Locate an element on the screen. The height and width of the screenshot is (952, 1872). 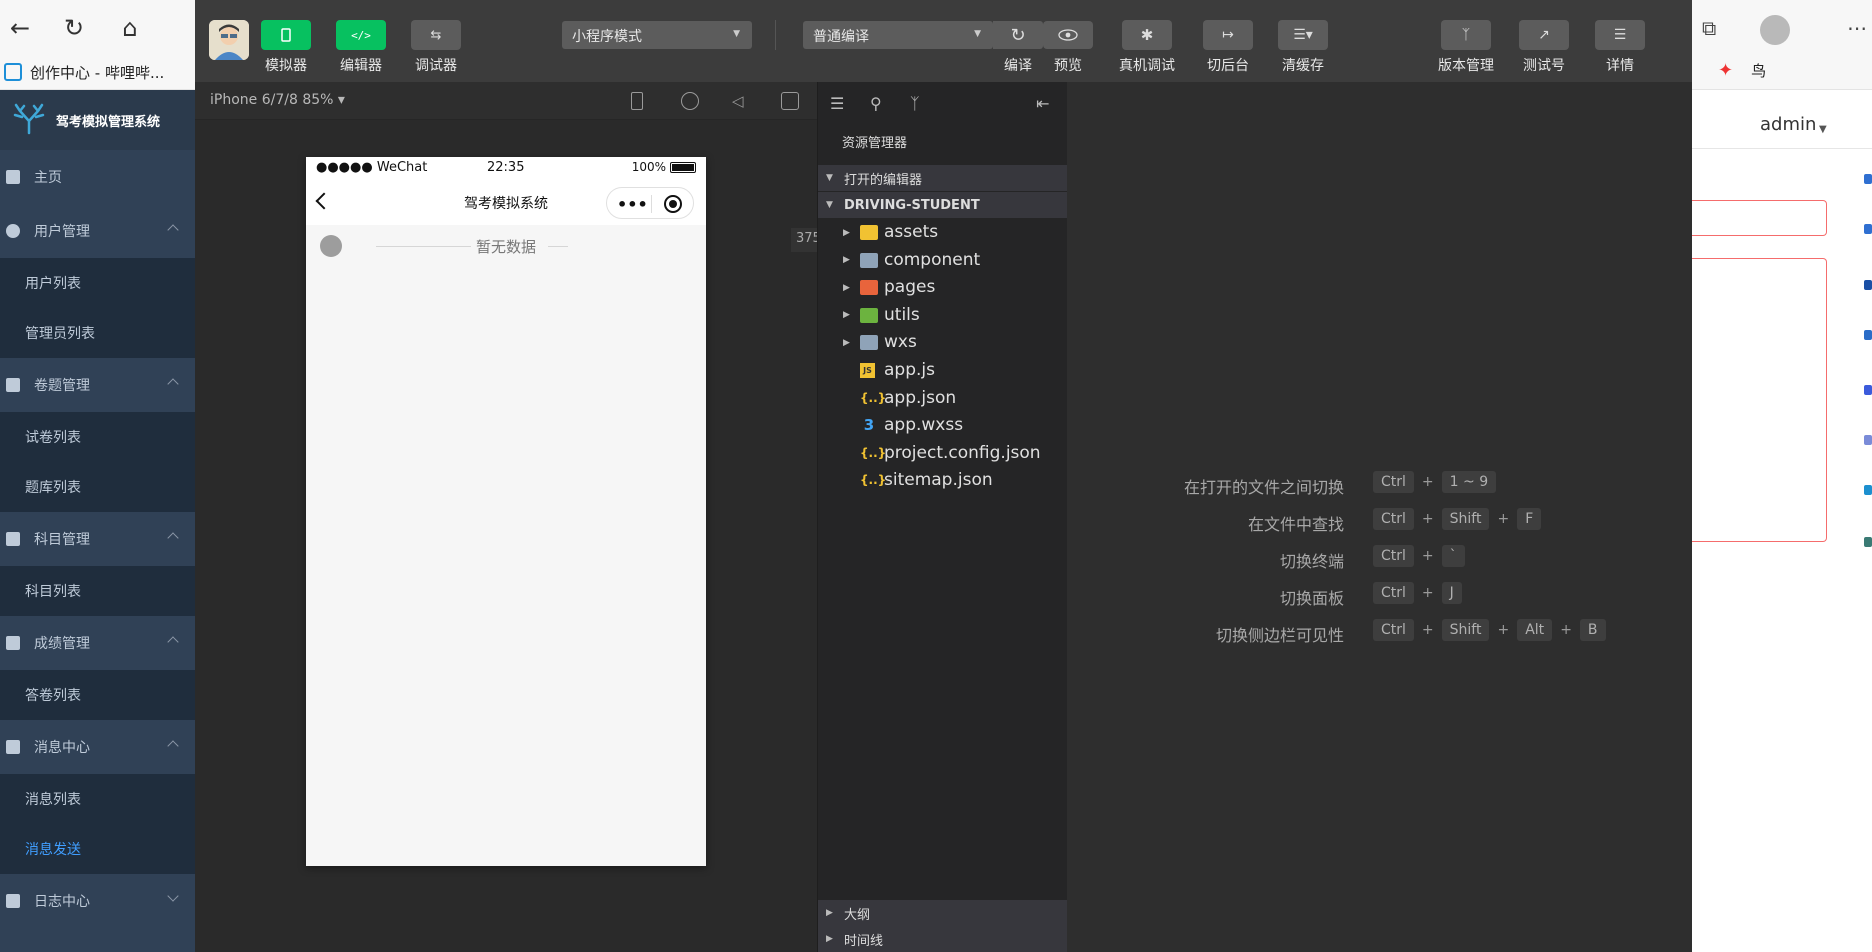
details-button: ☰ is located at coordinates (1620, 35).